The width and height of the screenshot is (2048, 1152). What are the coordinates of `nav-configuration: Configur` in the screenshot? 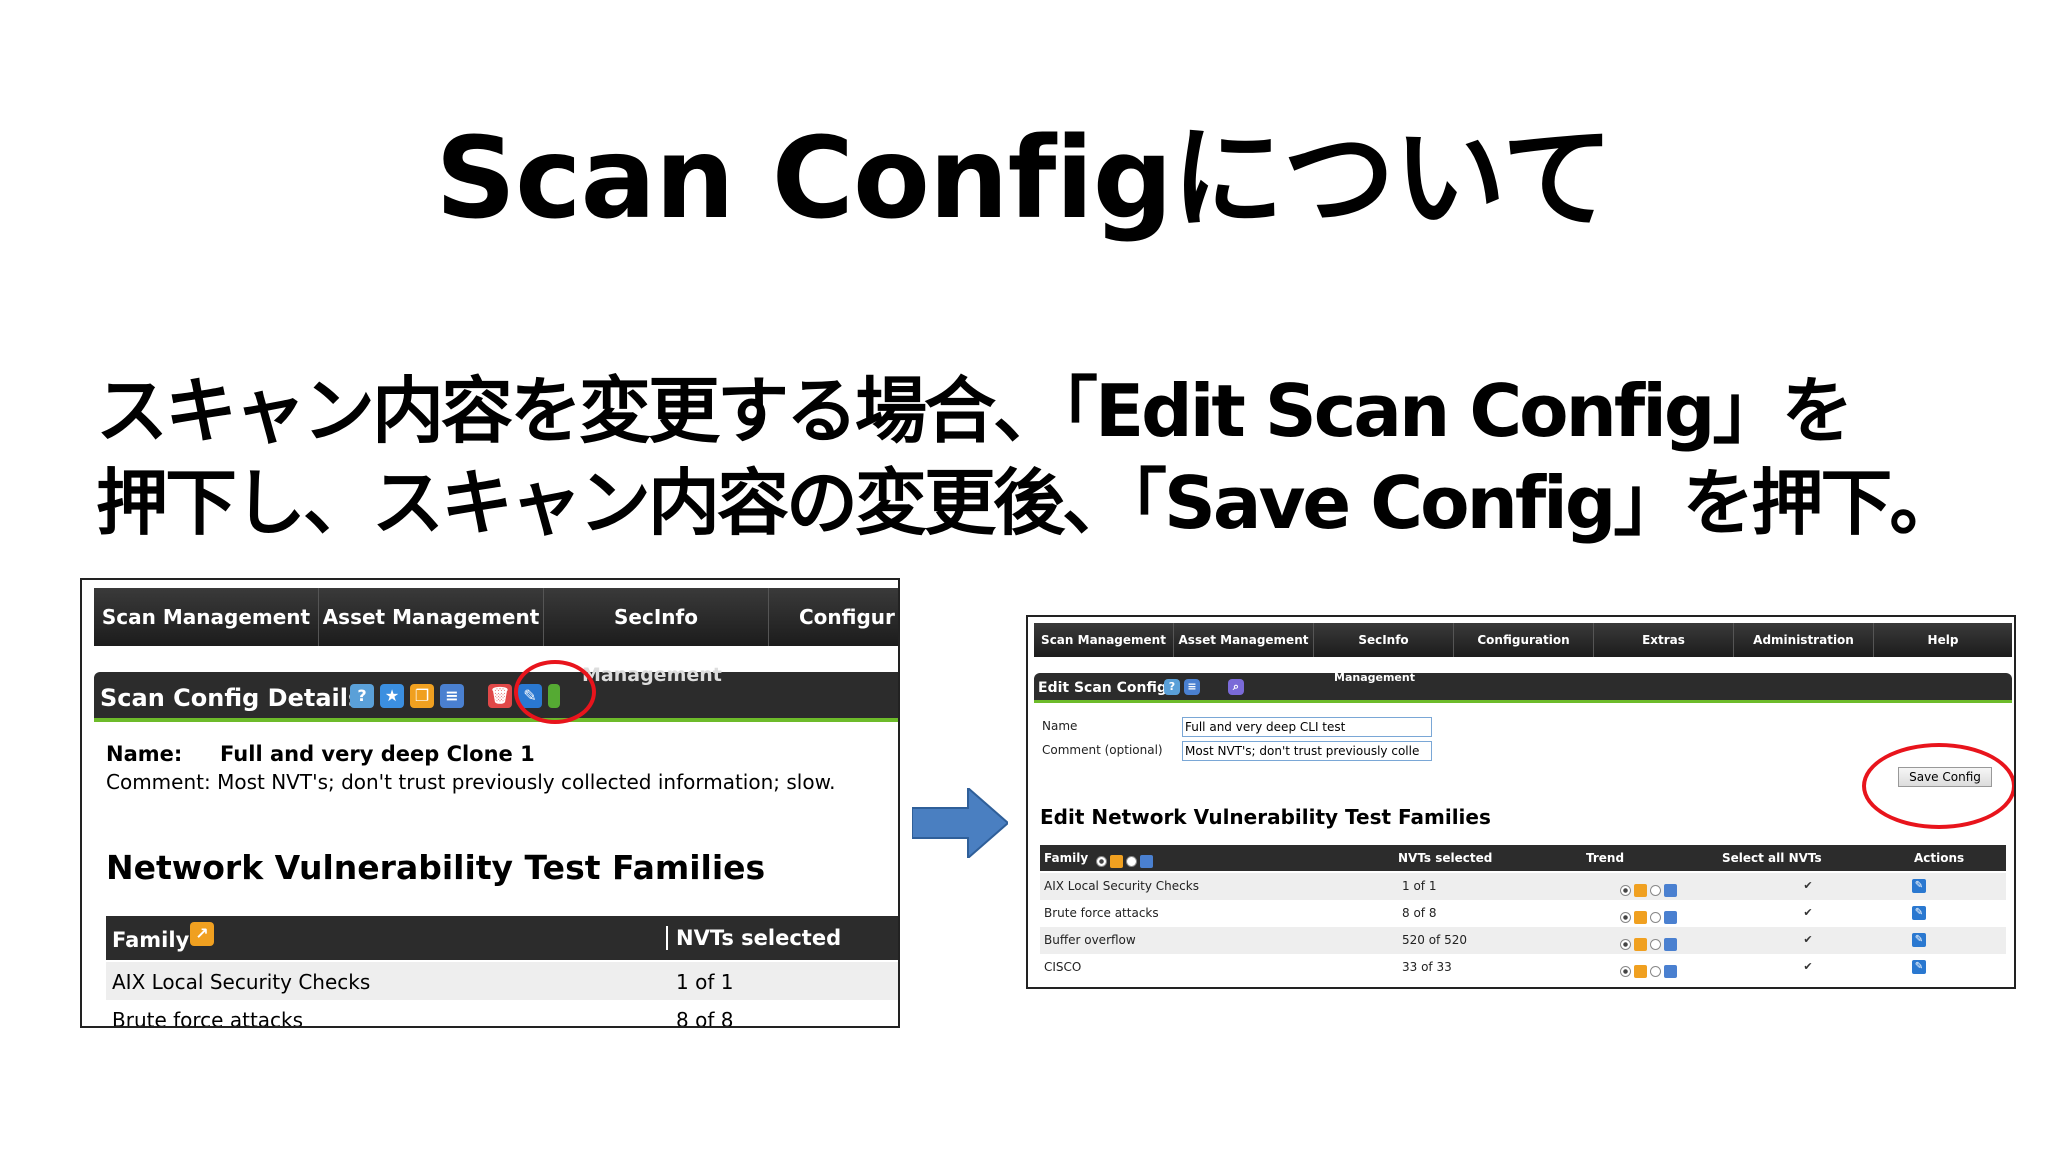 It's located at (833, 617).